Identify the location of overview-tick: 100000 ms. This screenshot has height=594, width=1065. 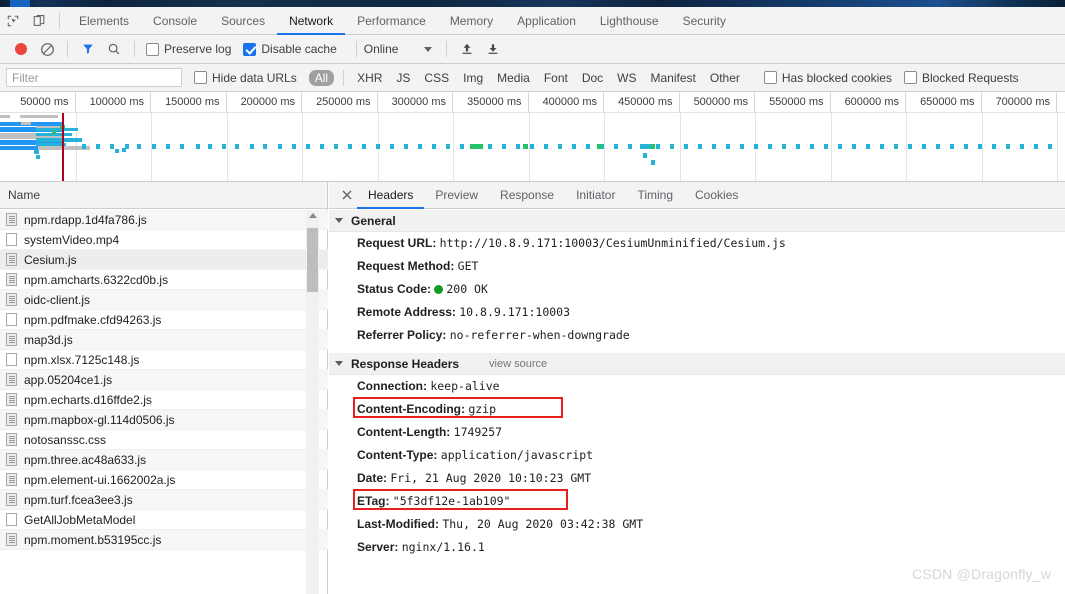
(113, 102).